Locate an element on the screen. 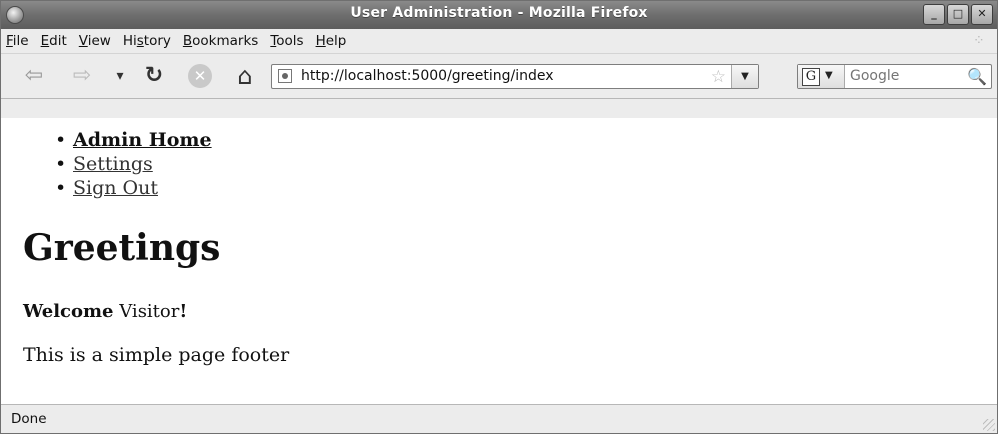 Image resolution: width=998 pixels, height=434 pixels. menu-tools-key: T is located at coordinates (273, 41).